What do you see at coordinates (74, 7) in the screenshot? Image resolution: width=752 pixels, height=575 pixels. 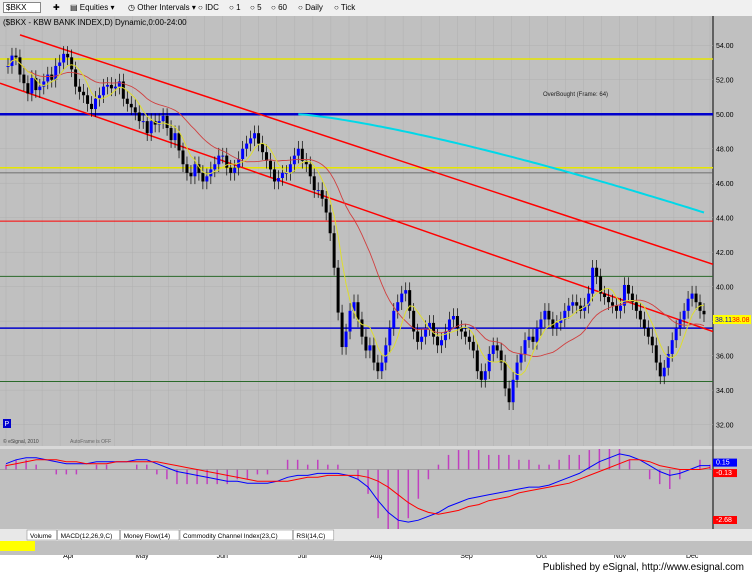 I see `list-icon: ▤` at bounding box center [74, 7].